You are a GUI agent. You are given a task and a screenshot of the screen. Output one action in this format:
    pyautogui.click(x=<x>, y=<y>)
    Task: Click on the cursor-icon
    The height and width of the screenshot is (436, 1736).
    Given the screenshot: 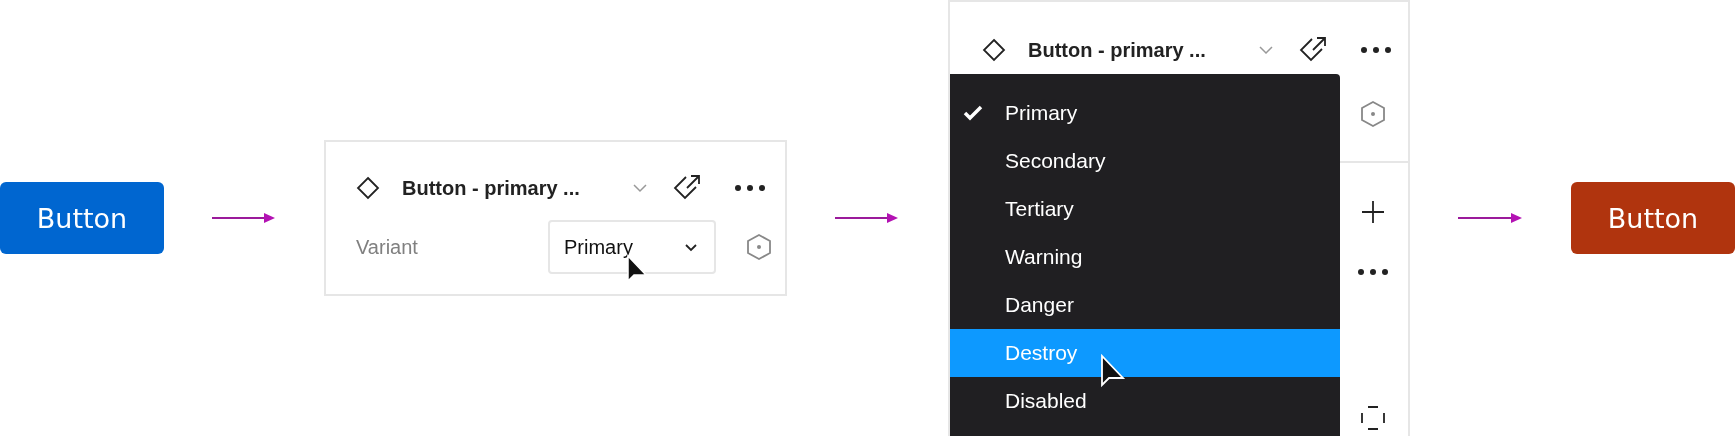 What is the action you would take?
    pyautogui.click(x=1113, y=372)
    